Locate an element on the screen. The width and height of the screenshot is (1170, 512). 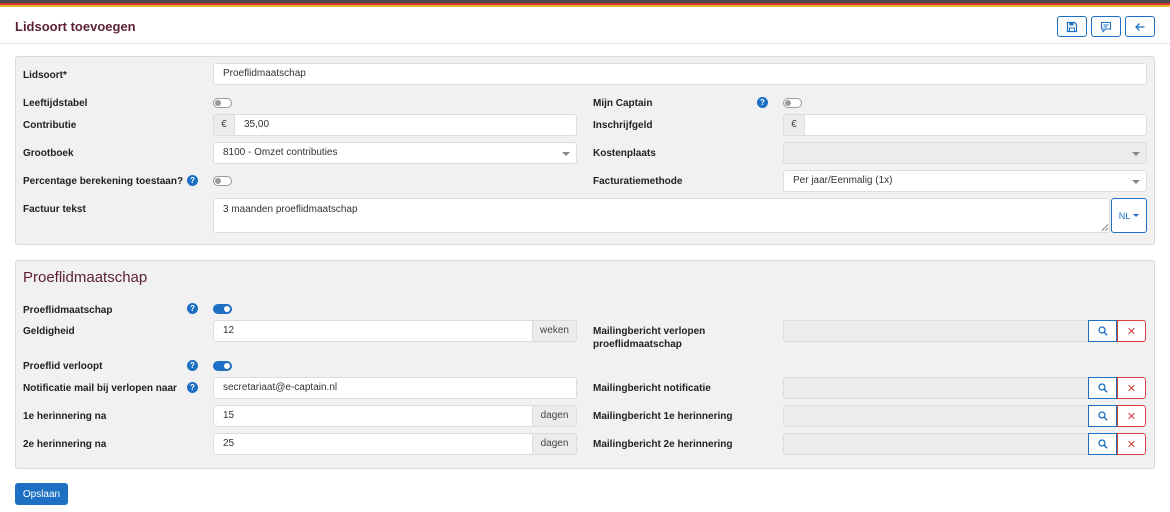
mailing-herinnering2-input is located at coordinates (936, 444).